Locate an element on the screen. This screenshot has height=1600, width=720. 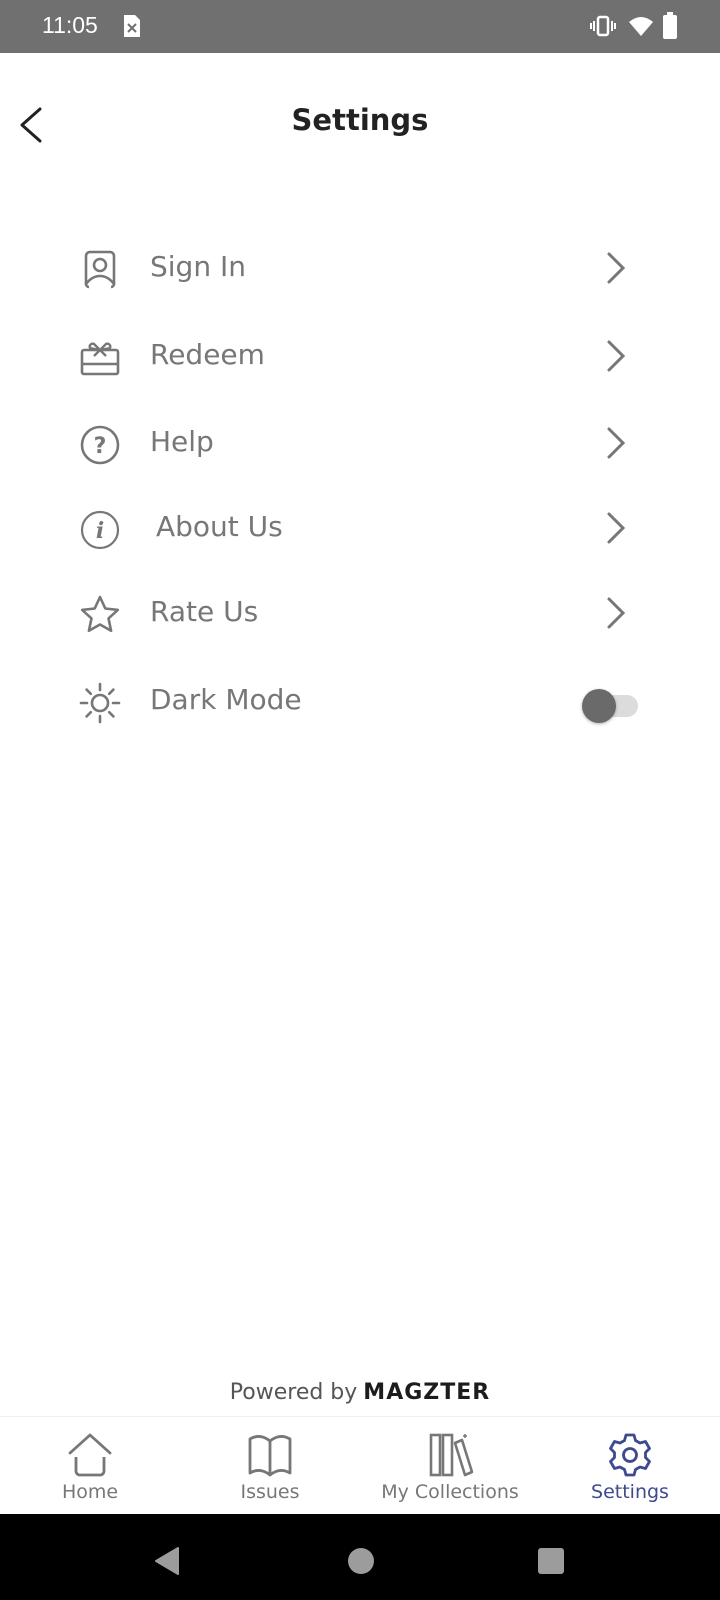
dark-mode-toggle is located at coordinates (610, 706).